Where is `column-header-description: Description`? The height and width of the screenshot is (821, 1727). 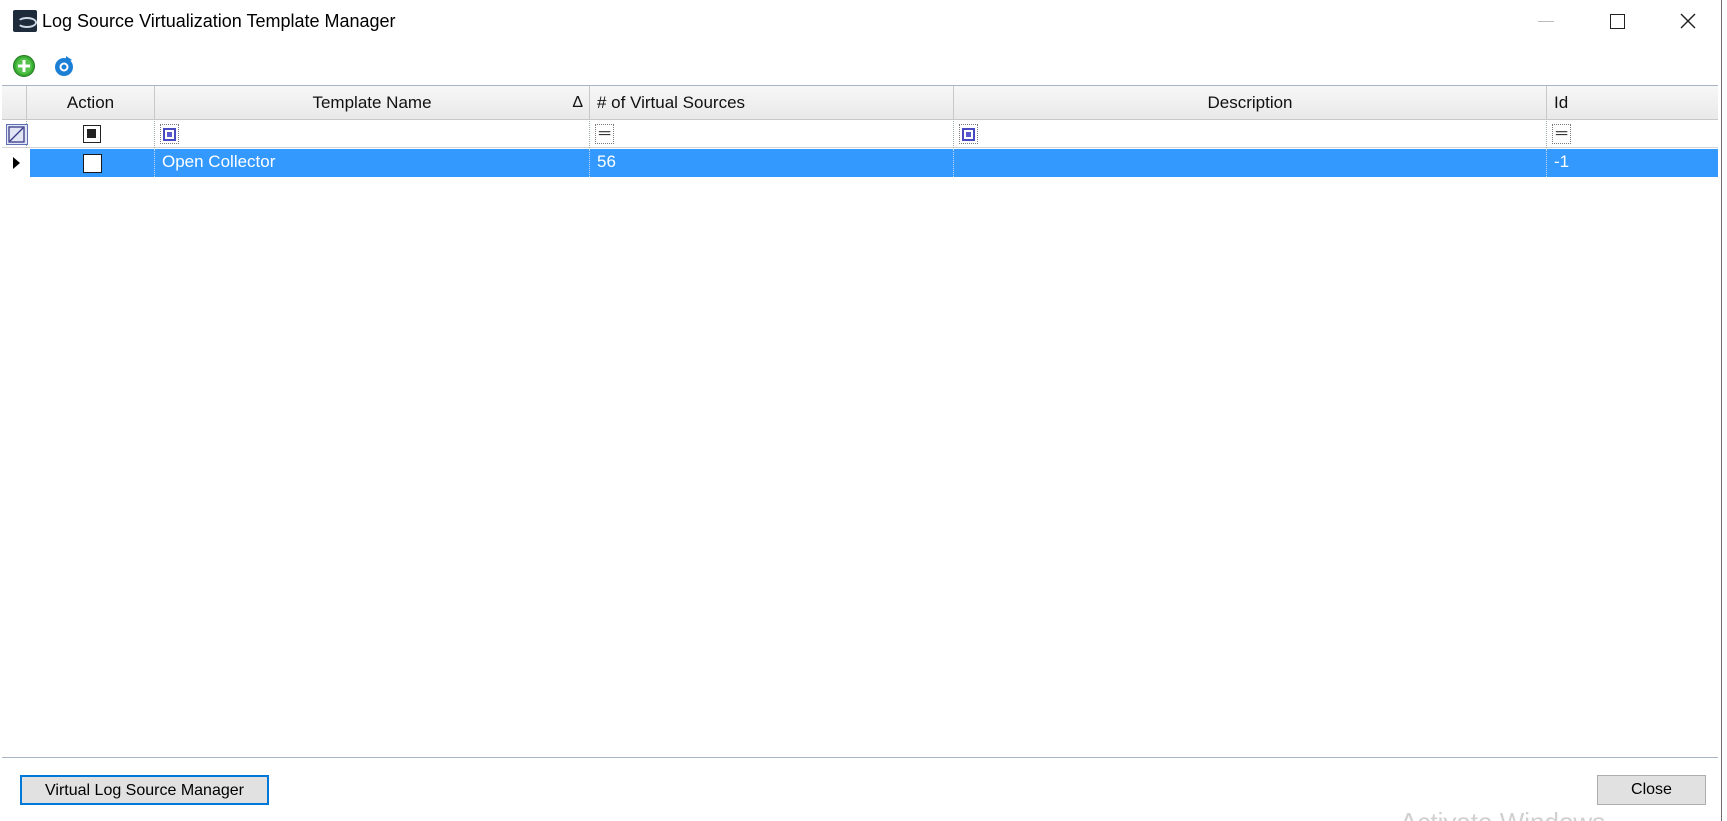 column-header-description: Description is located at coordinates (1250, 103).